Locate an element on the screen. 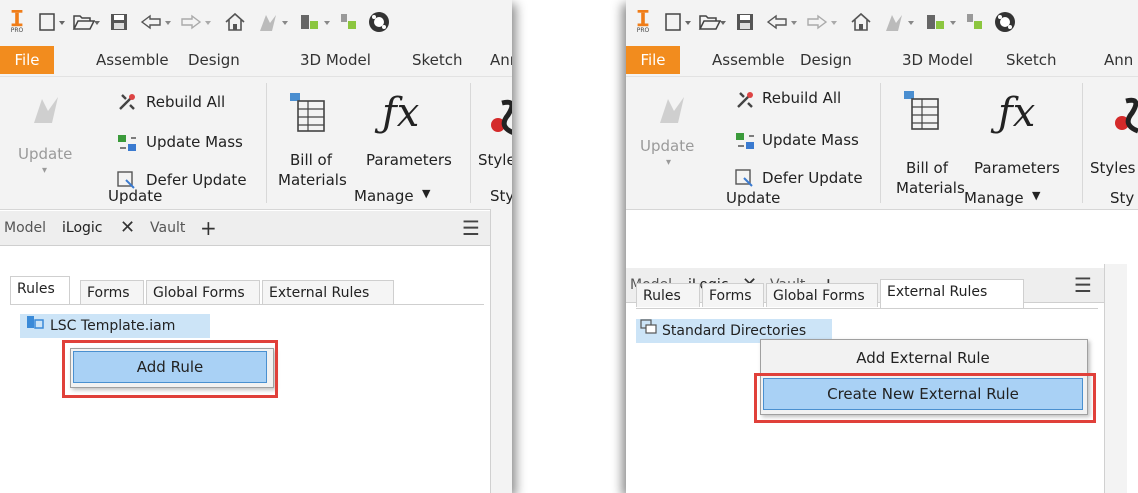  update-group-label: Update is located at coordinates (753, 198).